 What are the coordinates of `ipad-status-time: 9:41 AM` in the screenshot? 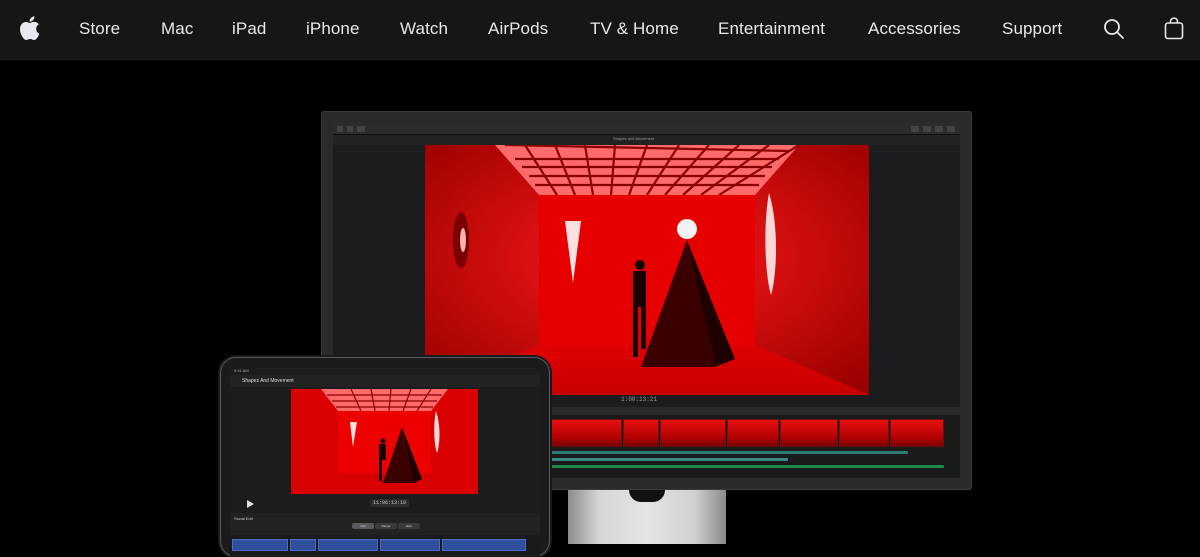 It's located at (241, 370).